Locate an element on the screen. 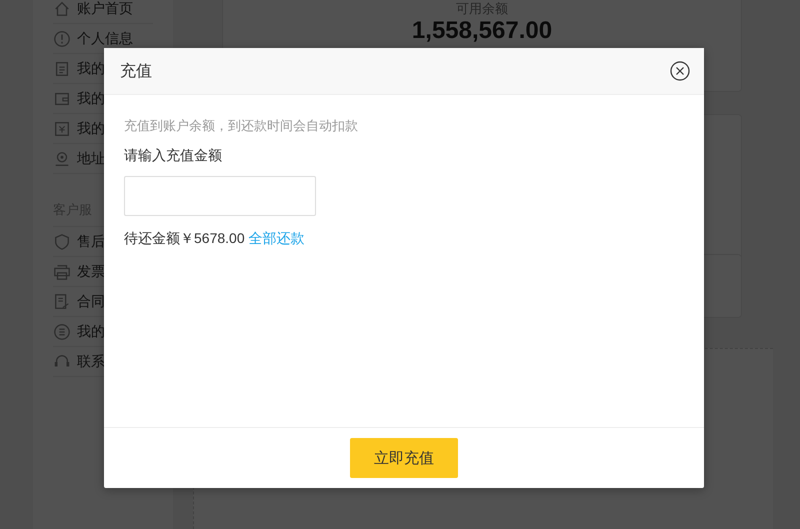  info-icon is located at coordinates (62, 39).